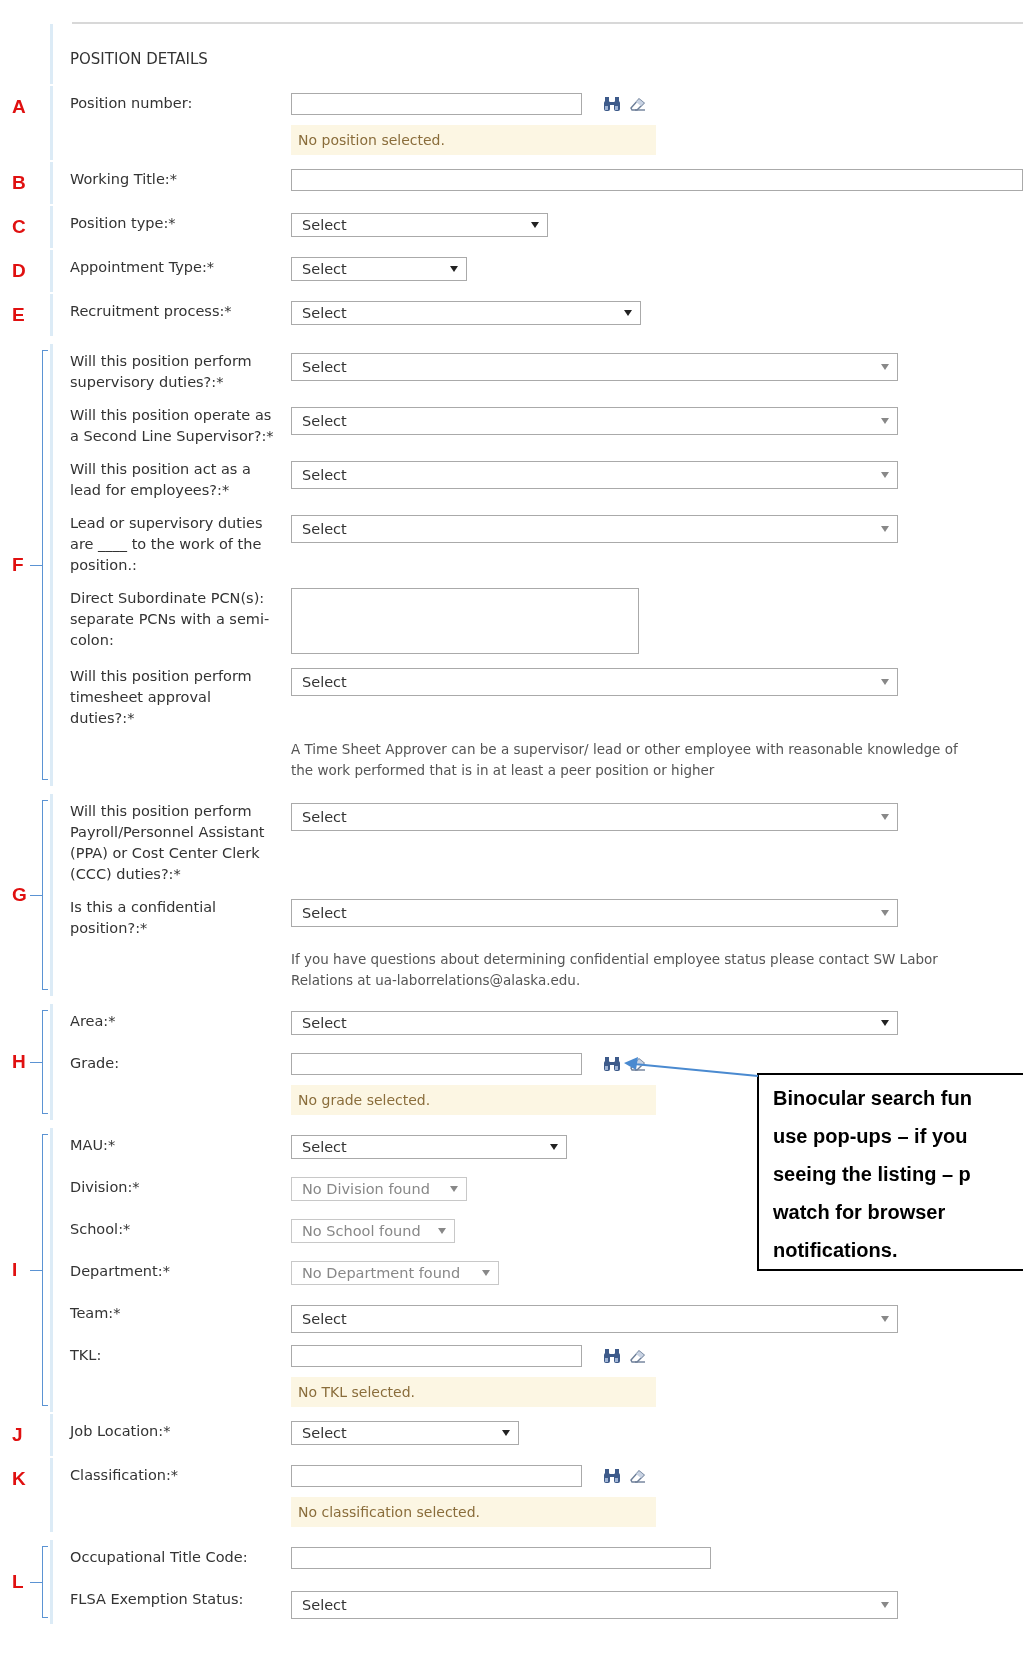  I want to click on annotation-letter: J, so click(17, 1435).